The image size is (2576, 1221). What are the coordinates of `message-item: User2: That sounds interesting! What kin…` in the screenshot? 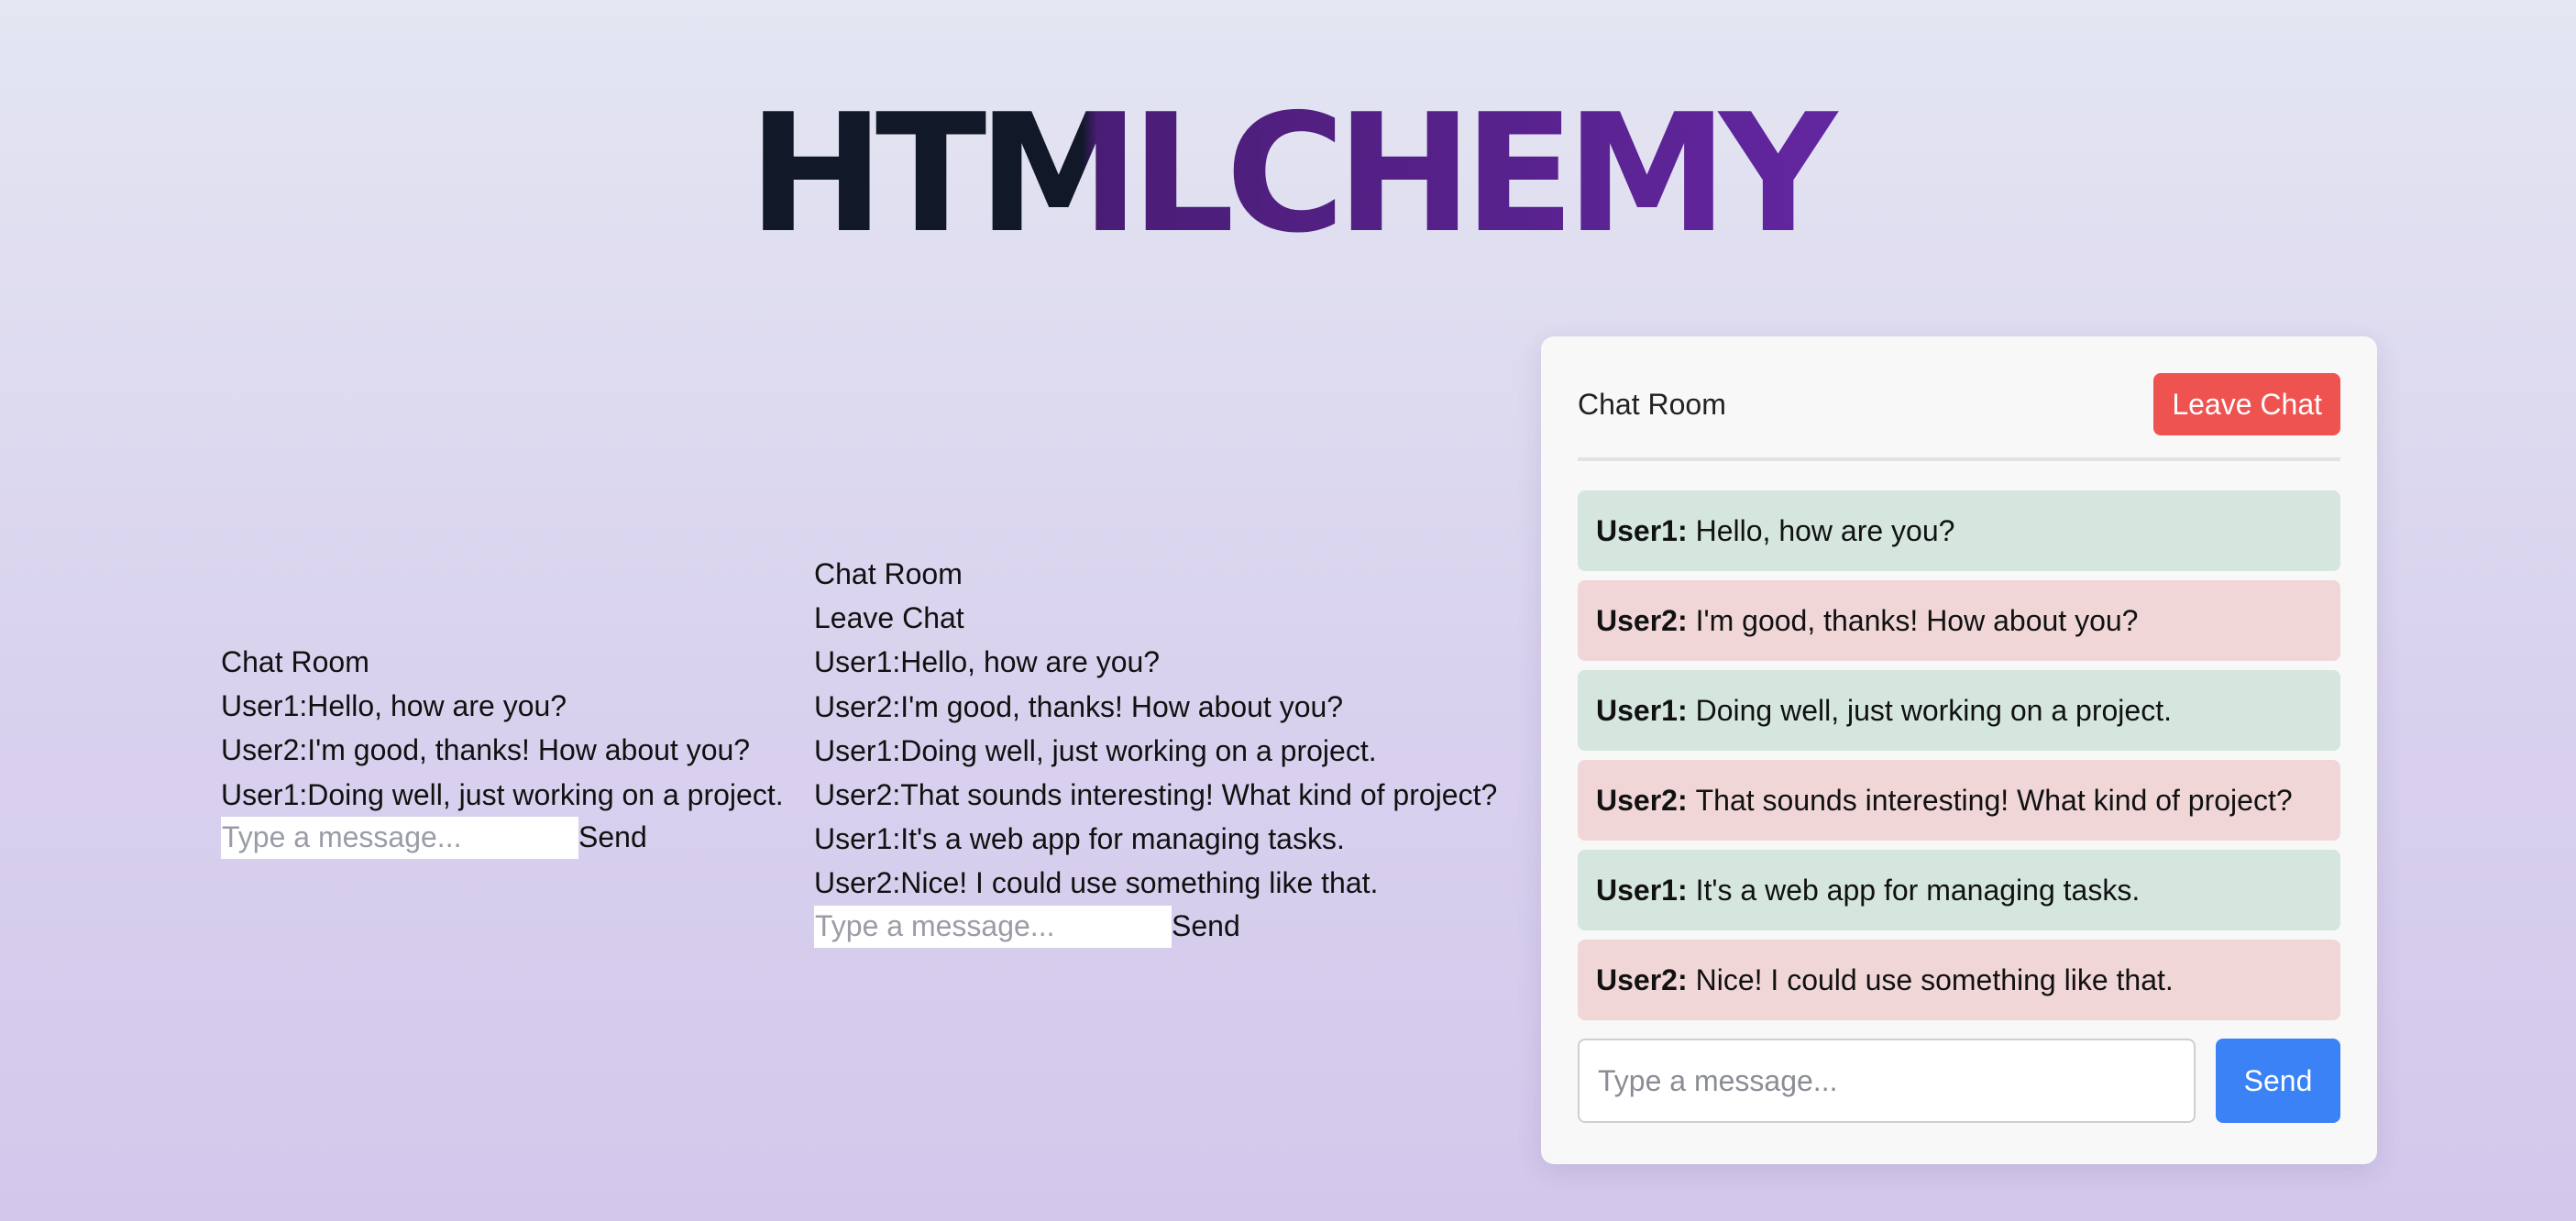 It's located at (1959, 800).